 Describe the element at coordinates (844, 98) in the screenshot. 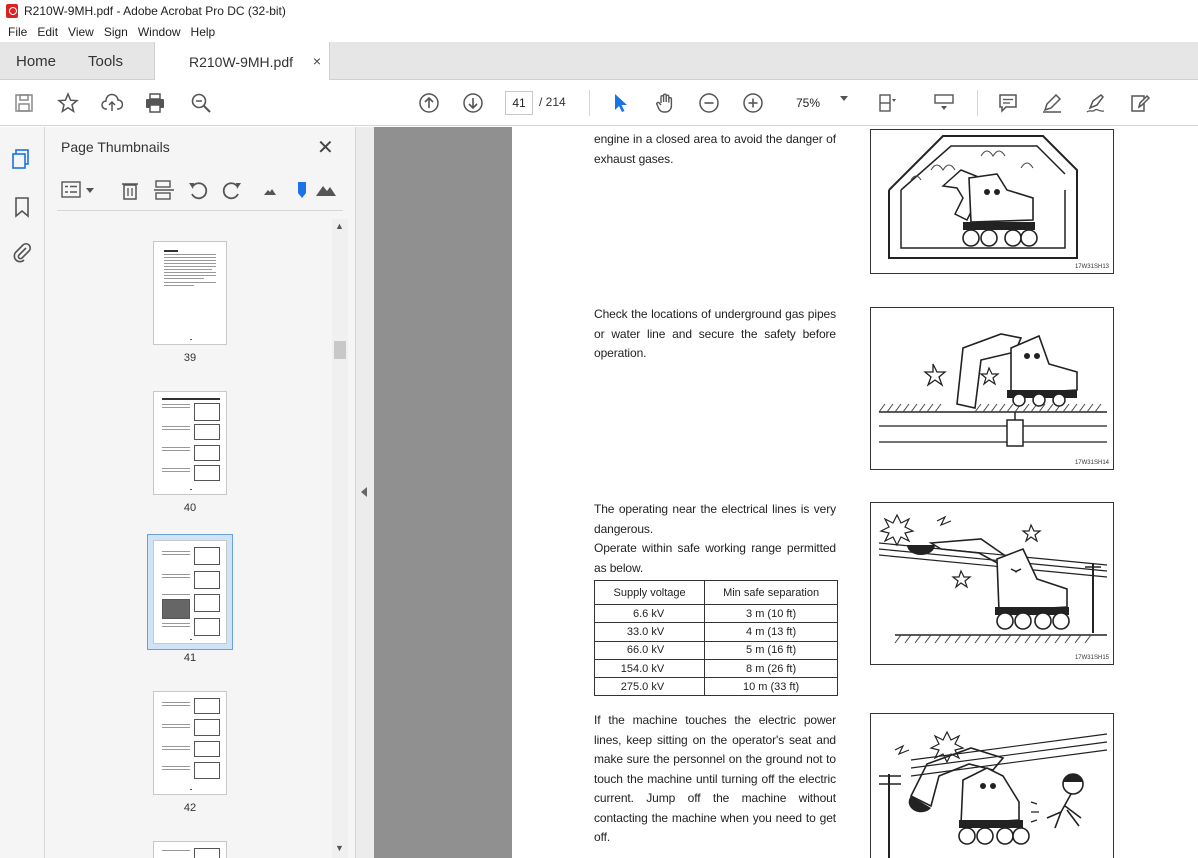

I see `chevron-down-icon` at that location.